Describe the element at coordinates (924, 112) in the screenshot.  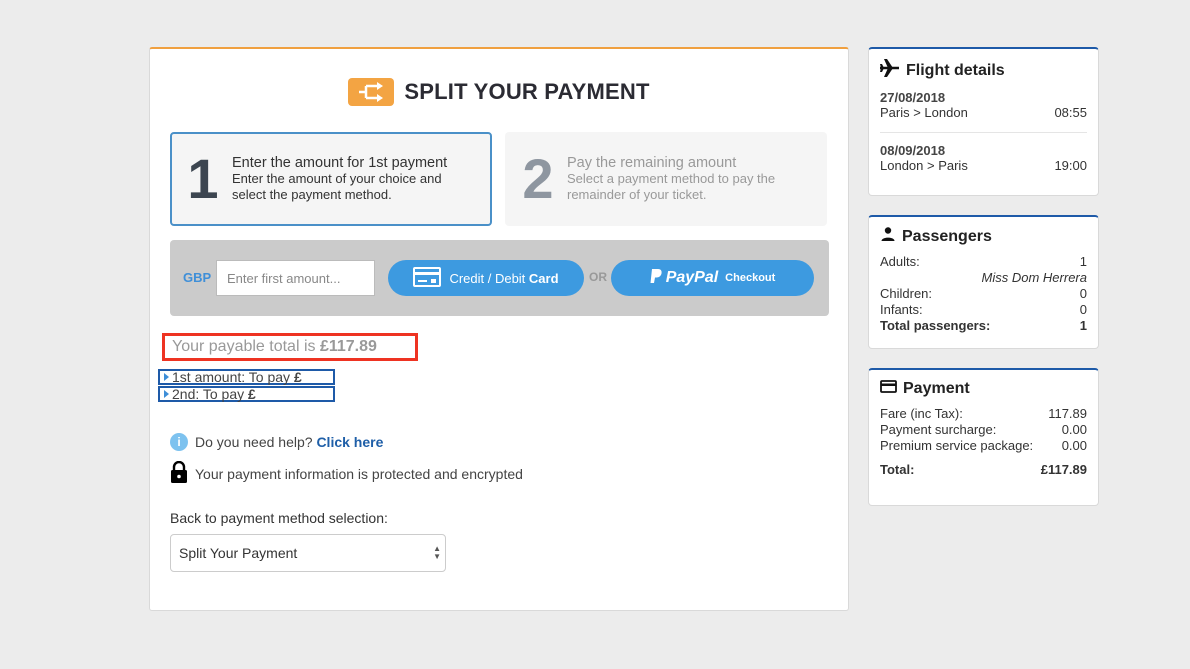
I see `flight-route: Paris > London` at that location.